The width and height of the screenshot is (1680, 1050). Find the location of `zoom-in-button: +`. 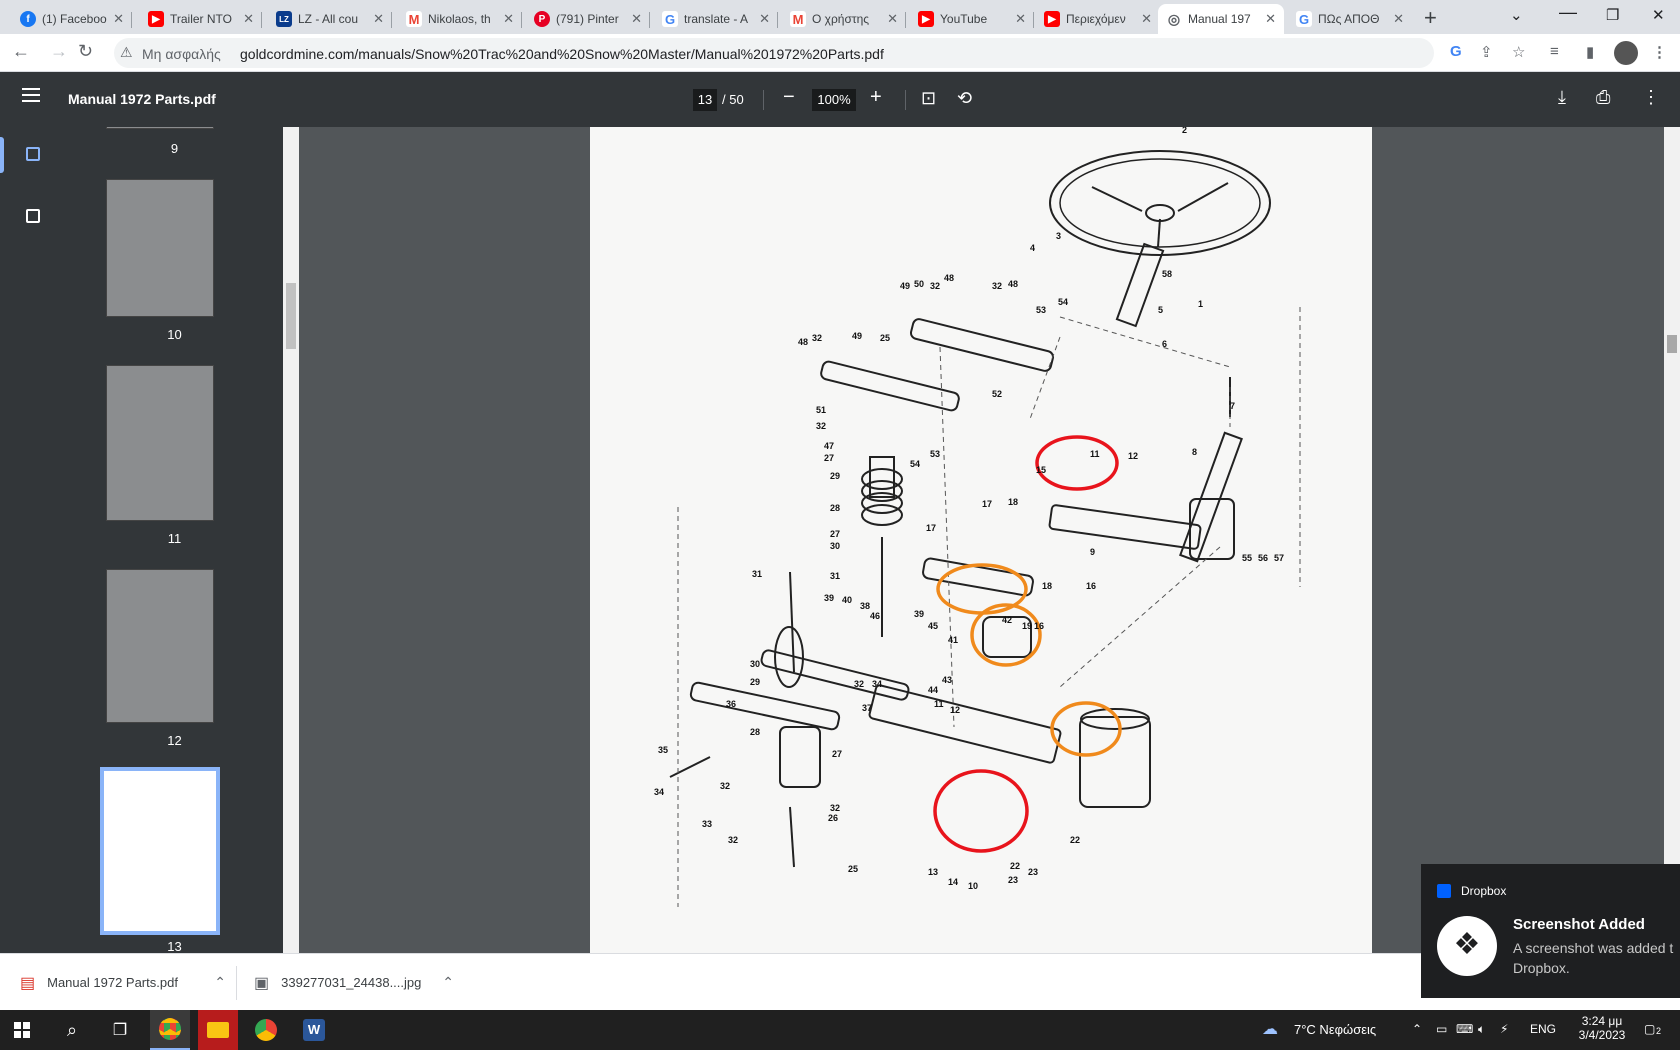

zoom-in-button: + is located at coordinates (876, 97).